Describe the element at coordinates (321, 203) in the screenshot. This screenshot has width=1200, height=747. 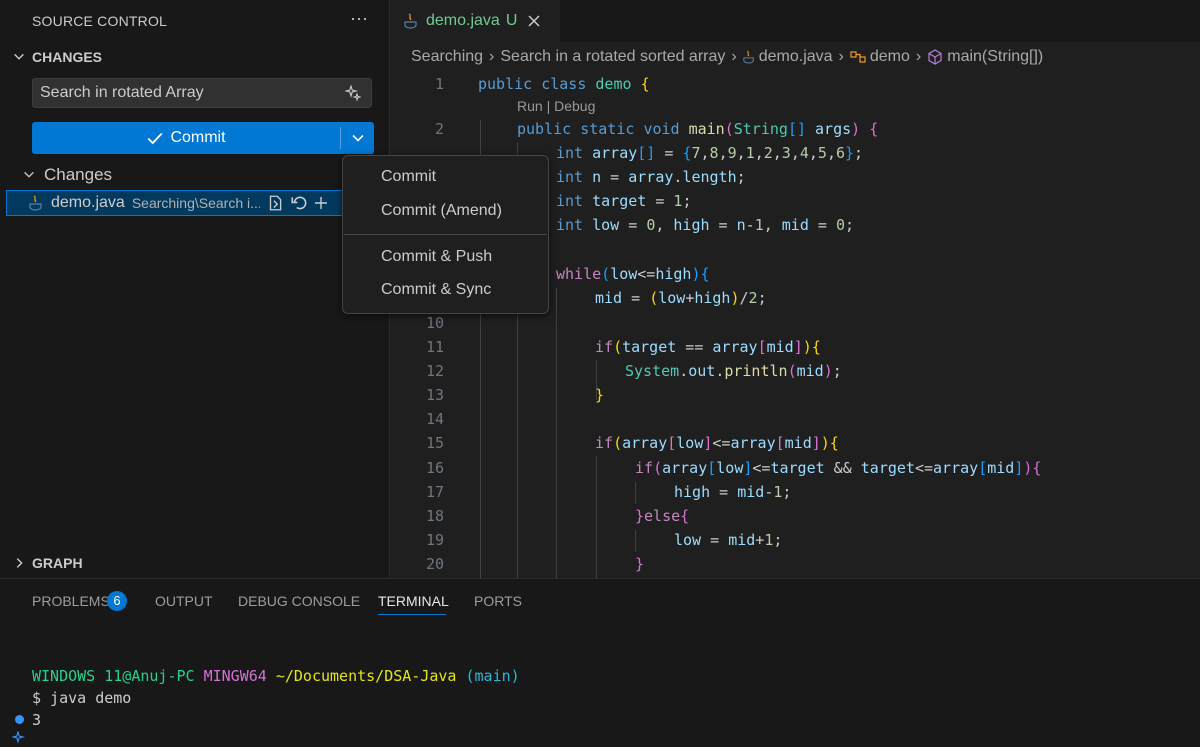
I see `stage-changes-icon` at that location.